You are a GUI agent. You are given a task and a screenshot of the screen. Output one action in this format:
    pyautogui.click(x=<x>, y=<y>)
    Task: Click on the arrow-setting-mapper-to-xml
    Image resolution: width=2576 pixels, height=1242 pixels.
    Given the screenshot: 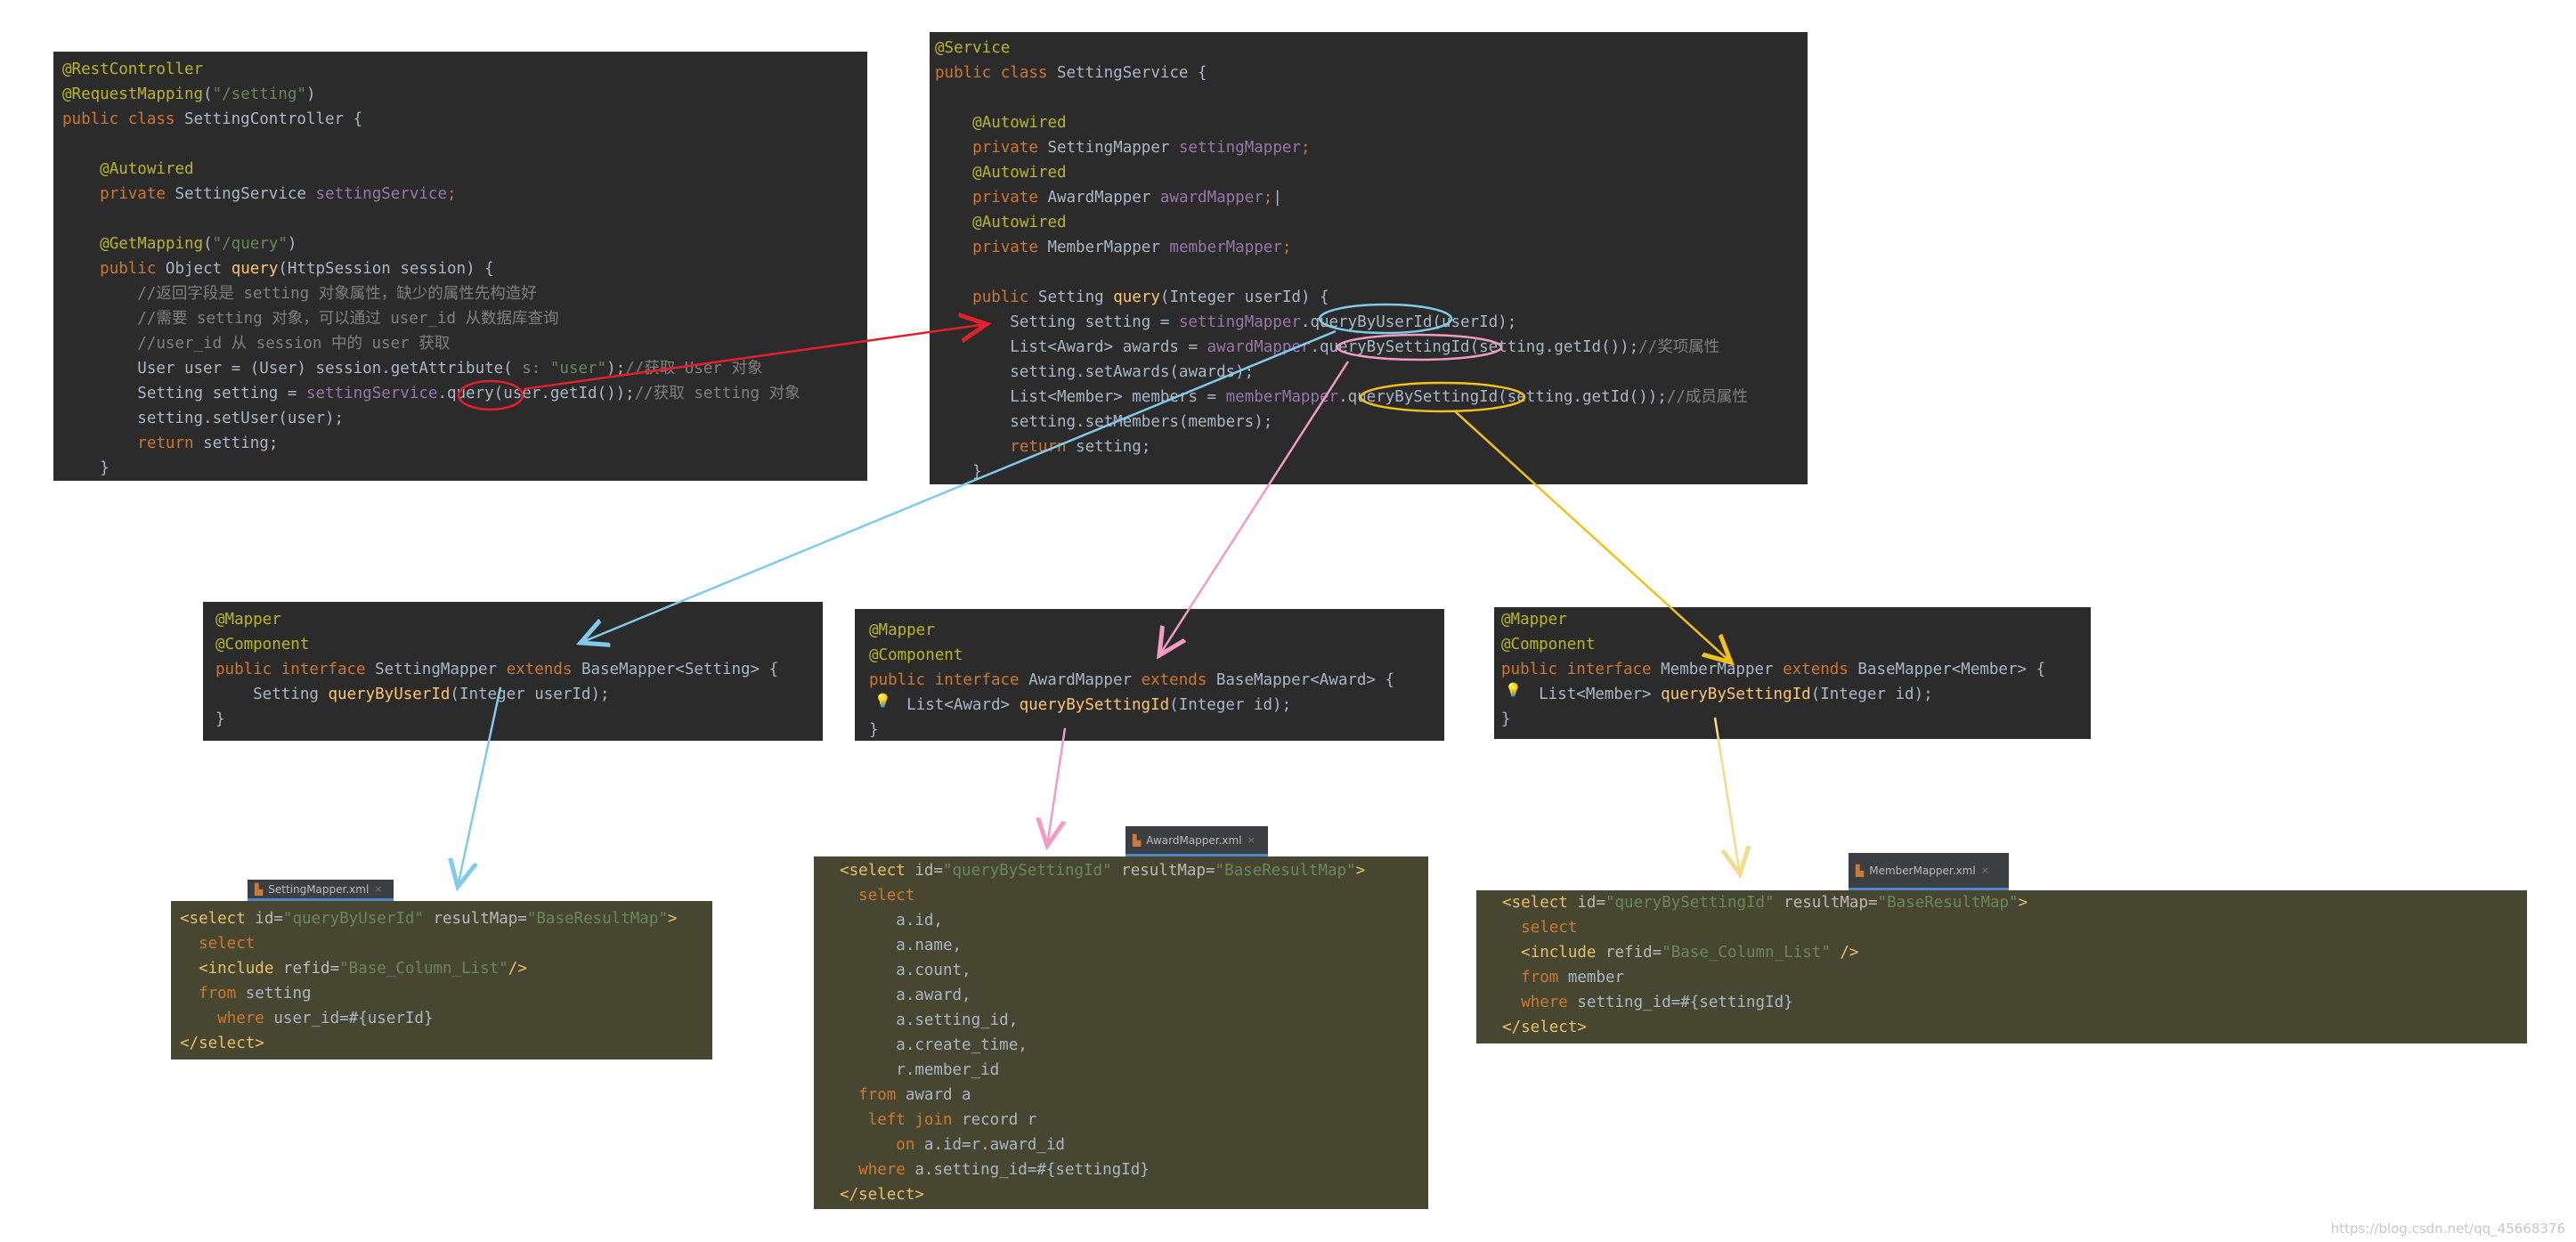 What is the action you would take?
    pyautogui.click(x=480, y=787)
    